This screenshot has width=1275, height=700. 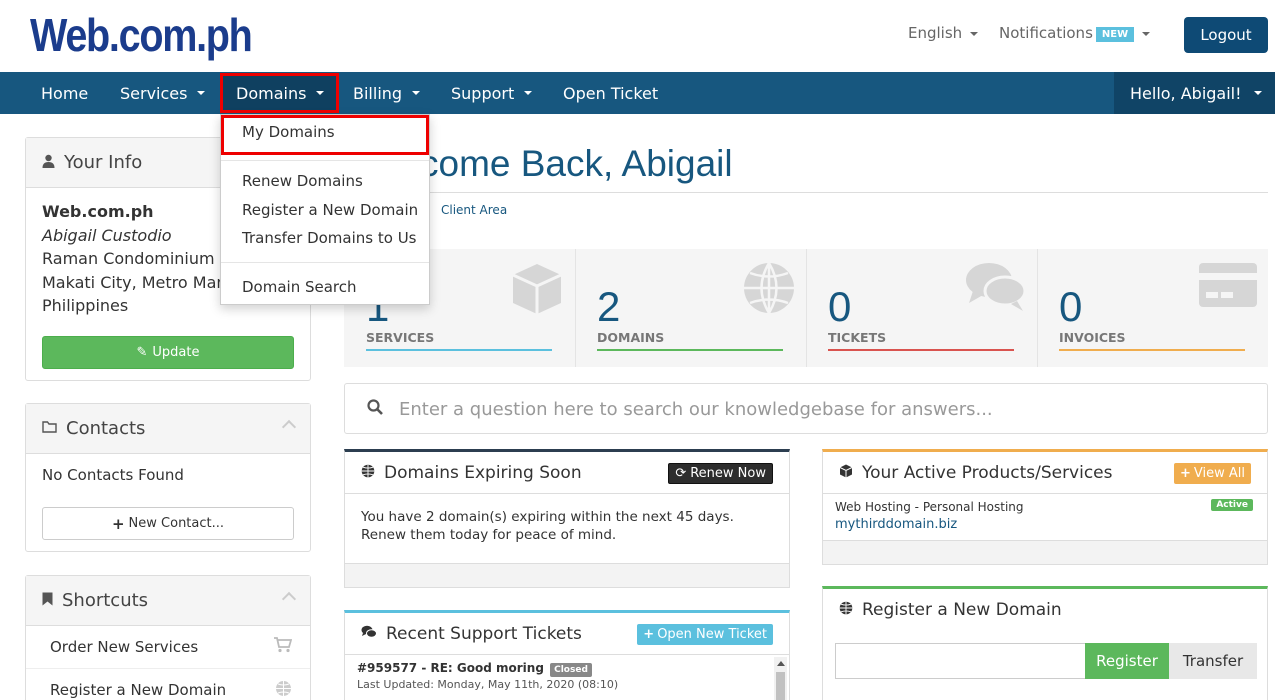 I want to click on language-dropdown: English, so click(x=943, y=33).